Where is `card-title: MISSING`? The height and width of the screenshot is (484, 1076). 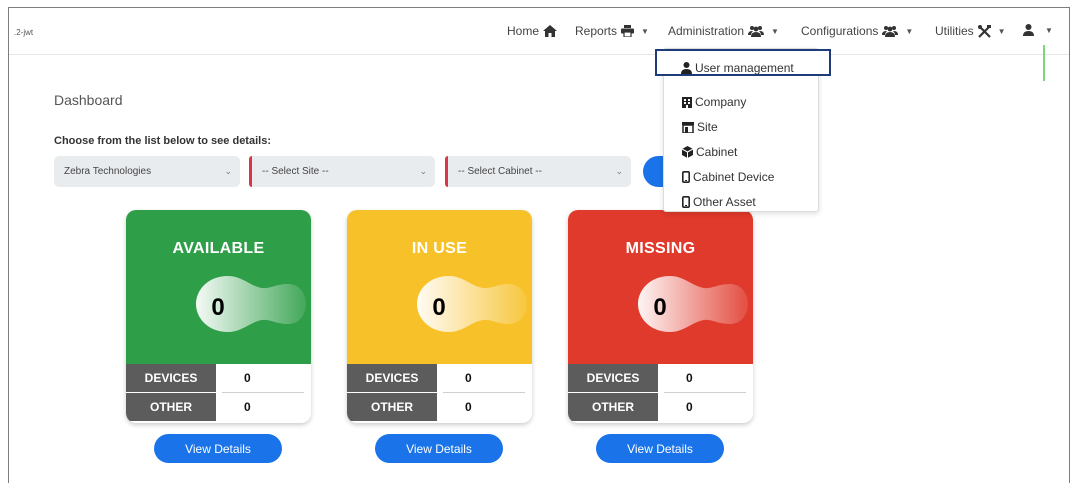
card-title: MISSING is located at coordinates (660, 248).